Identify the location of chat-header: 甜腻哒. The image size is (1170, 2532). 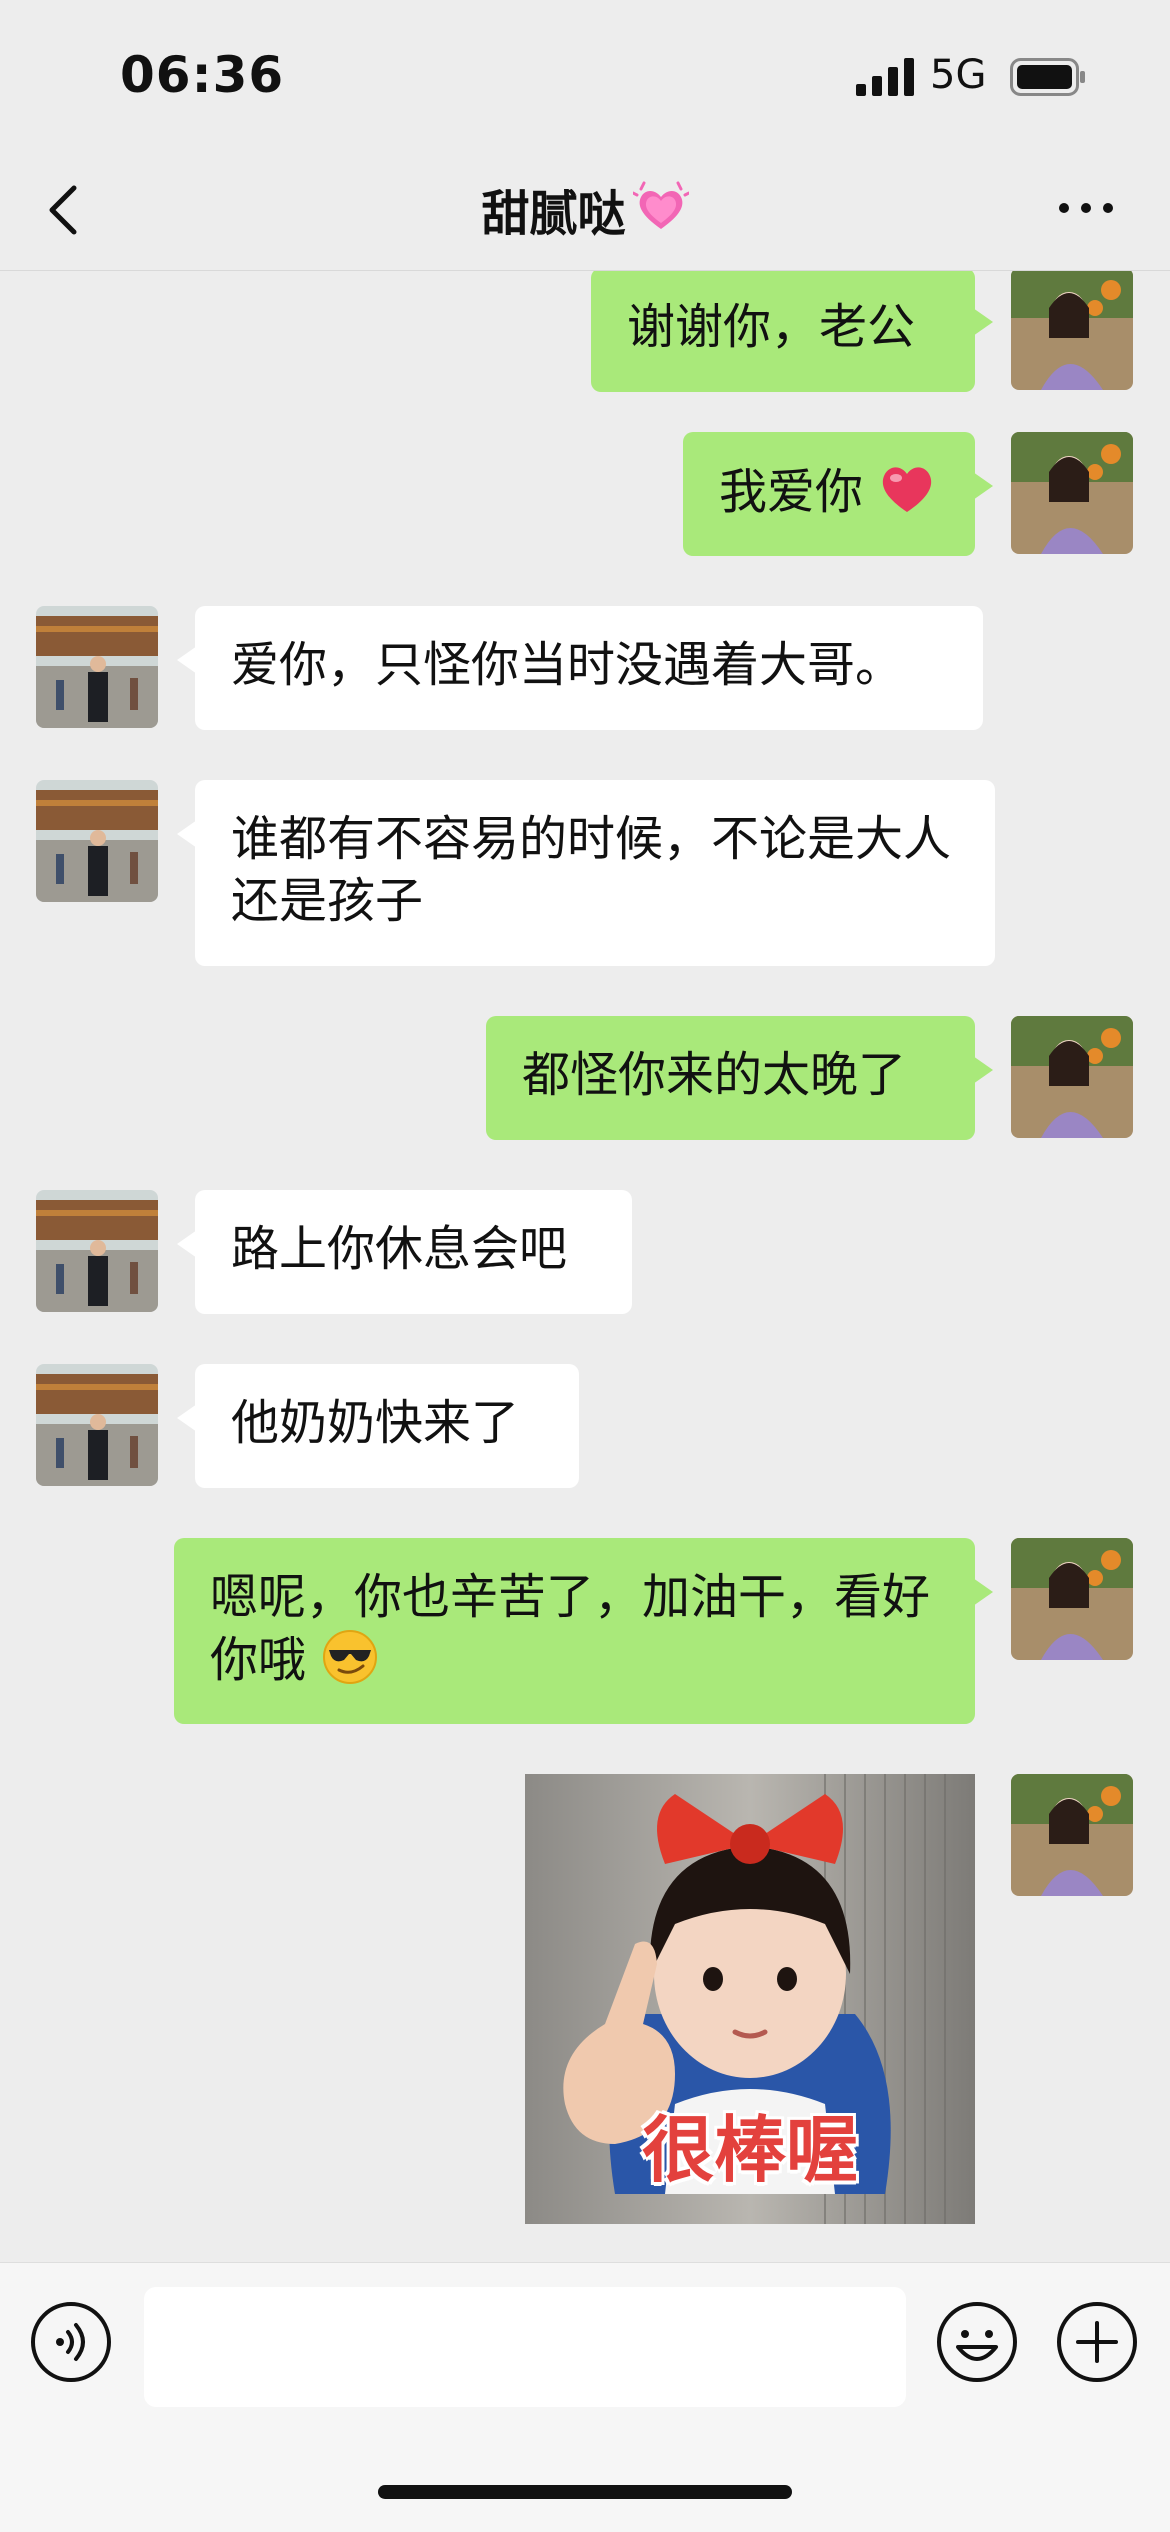
(585, 210).